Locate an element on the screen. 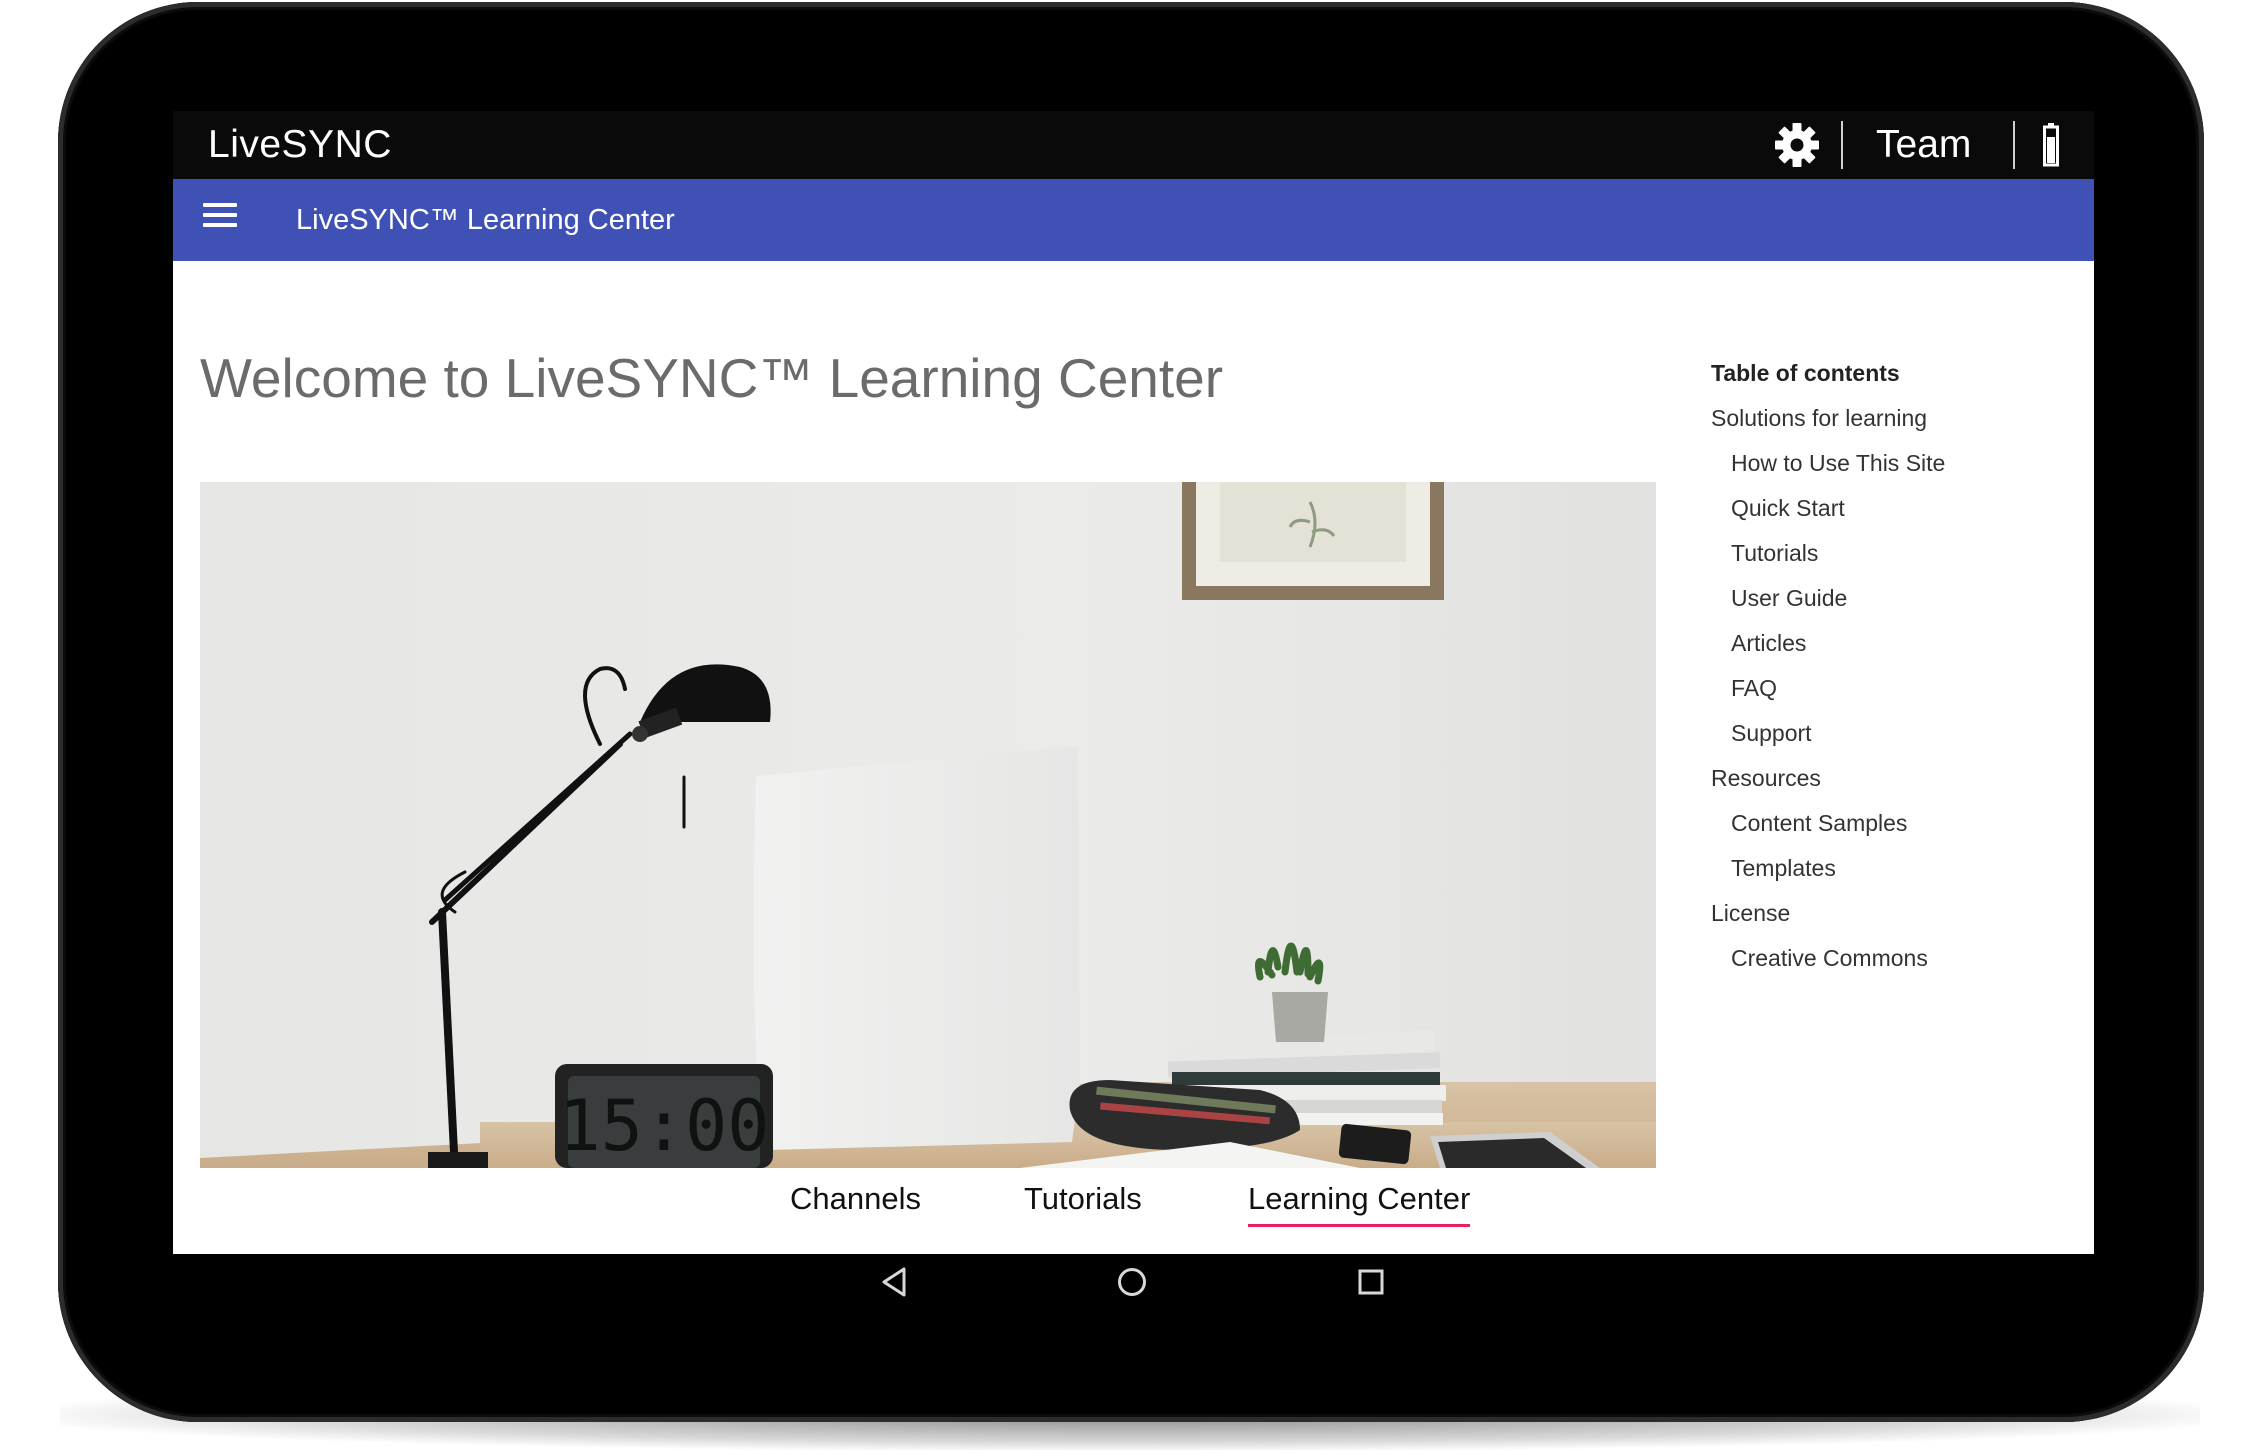 The height and width of the screenshot is (1450, 2262). tab-learning-center: Learning Center is located at coordinates (1359, 1200).